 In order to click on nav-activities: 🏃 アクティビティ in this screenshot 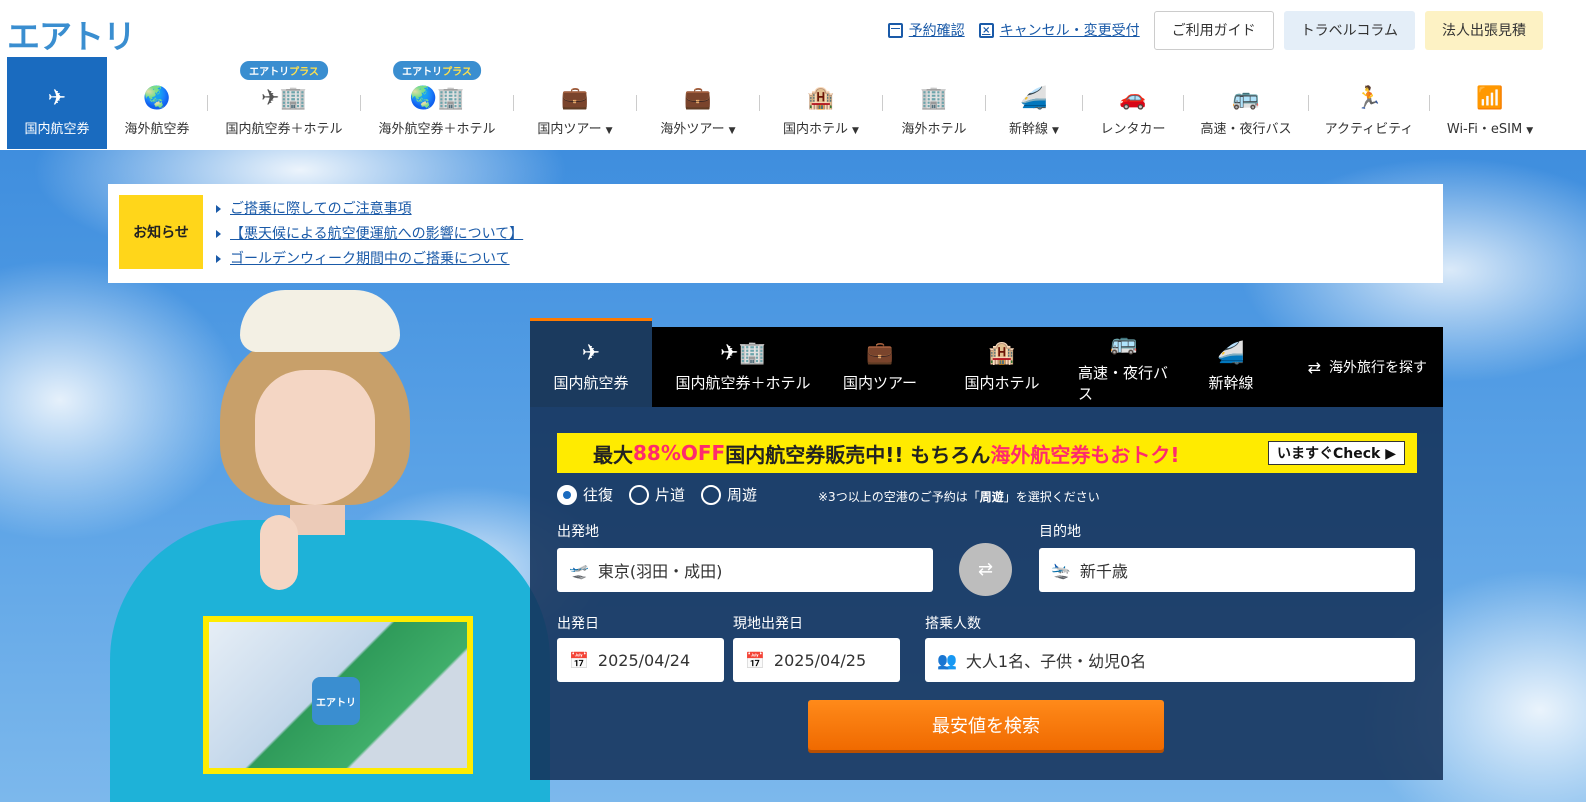, I will do `click(1369, 103)`.